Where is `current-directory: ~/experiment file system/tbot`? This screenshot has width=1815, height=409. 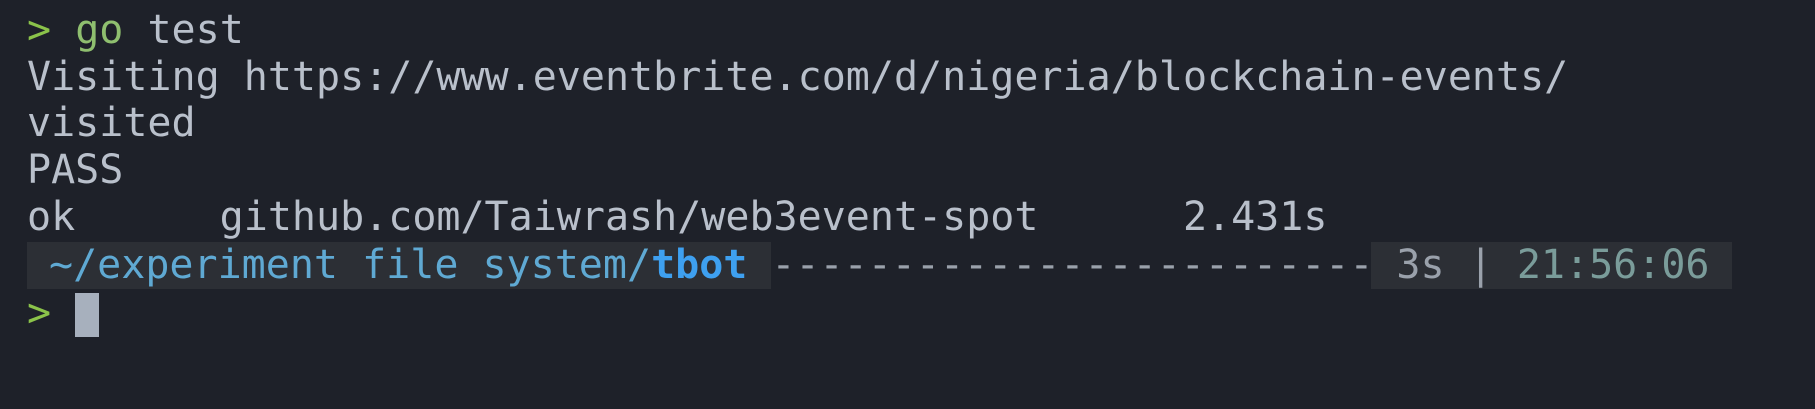 current-directory: ~/experiment file system/tbot is located at coordinates (399, 265).